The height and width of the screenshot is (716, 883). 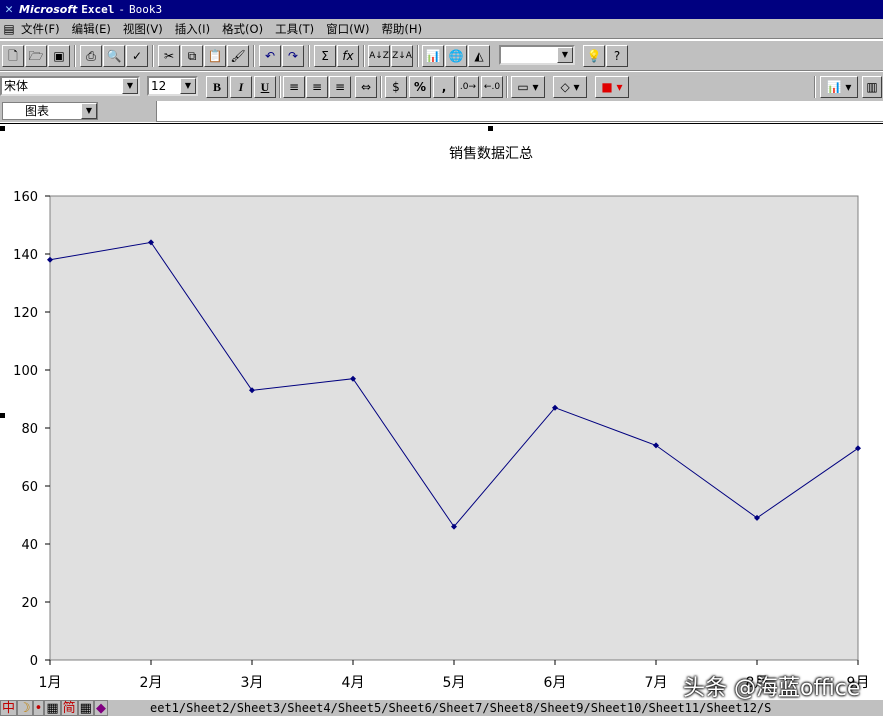 I want to click on spell-check-icon: ✓, so click(x=137, y=56).